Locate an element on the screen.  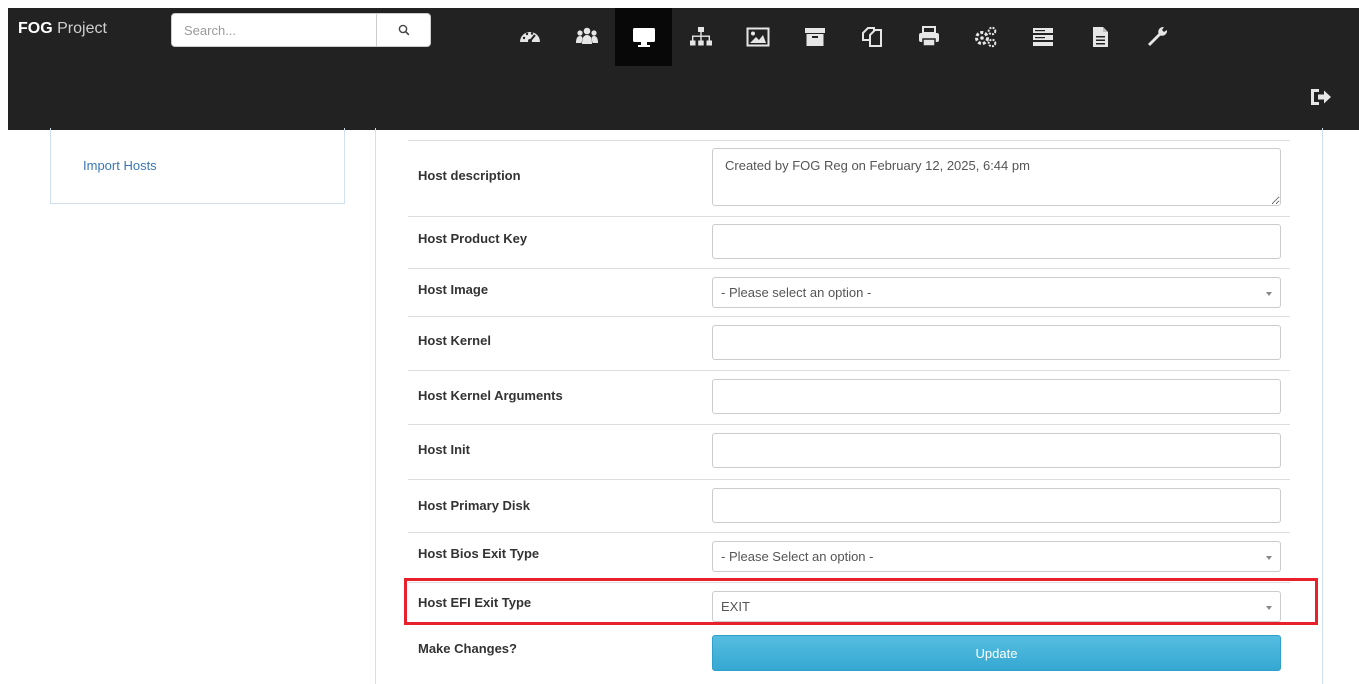
host-primary-disk-input is located at coordinates (996, 505).